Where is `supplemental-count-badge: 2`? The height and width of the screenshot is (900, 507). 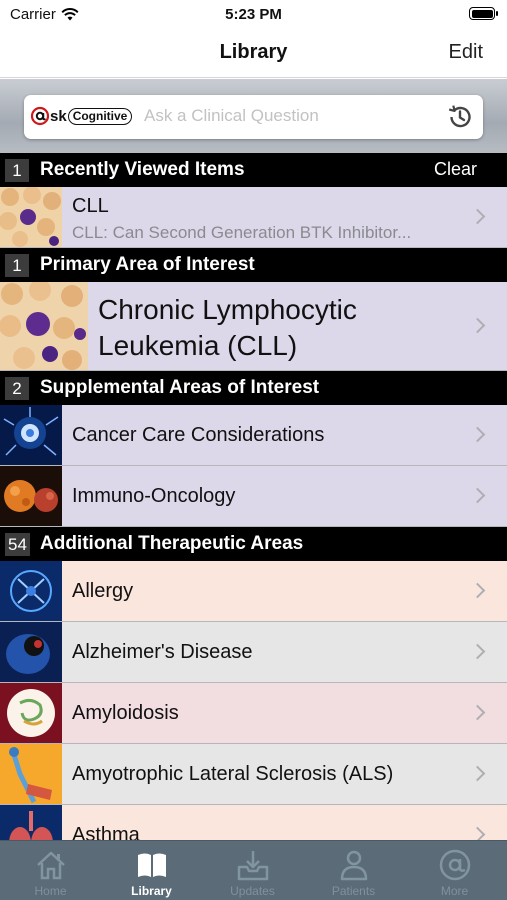
supplemental-count-badge: 2 is located at coordinates (17, 388).